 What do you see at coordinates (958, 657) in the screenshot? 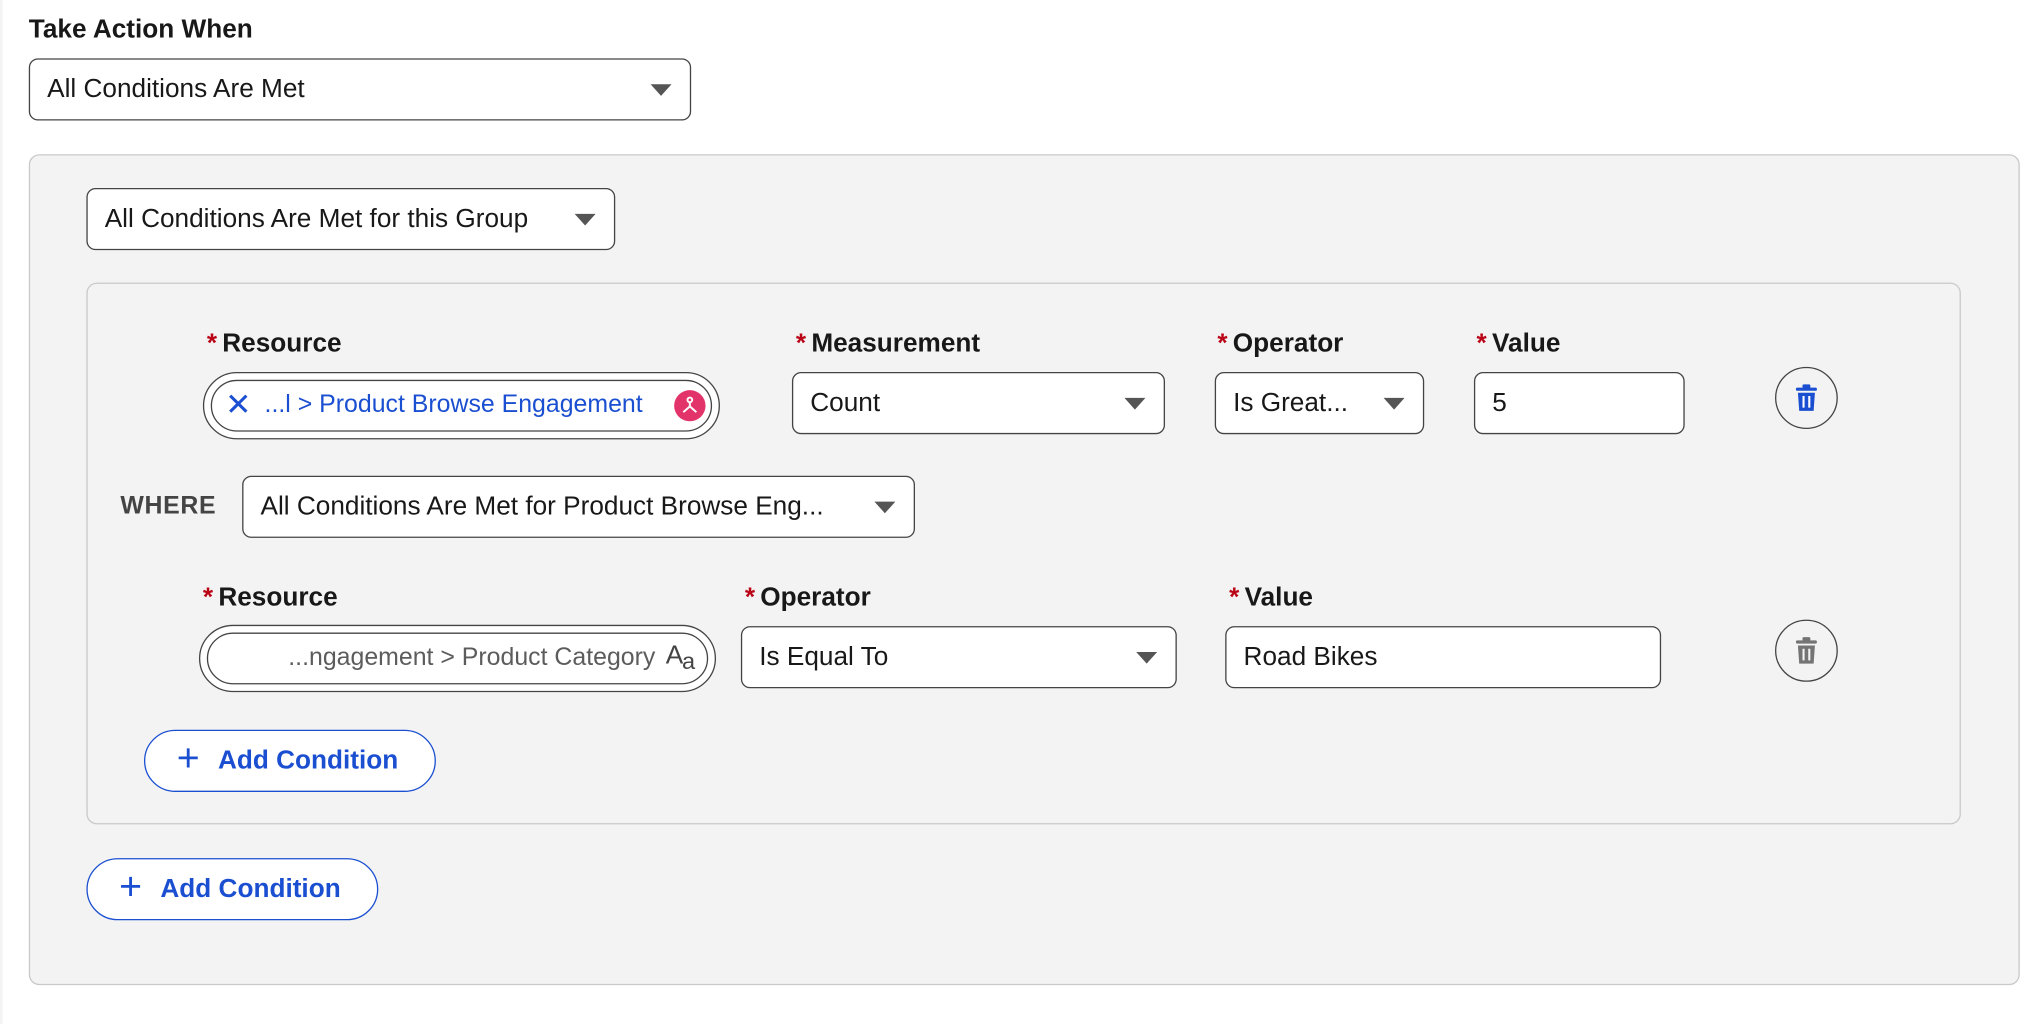
I see `operator-select: Is Equal To` at bounding box center [958, 657].